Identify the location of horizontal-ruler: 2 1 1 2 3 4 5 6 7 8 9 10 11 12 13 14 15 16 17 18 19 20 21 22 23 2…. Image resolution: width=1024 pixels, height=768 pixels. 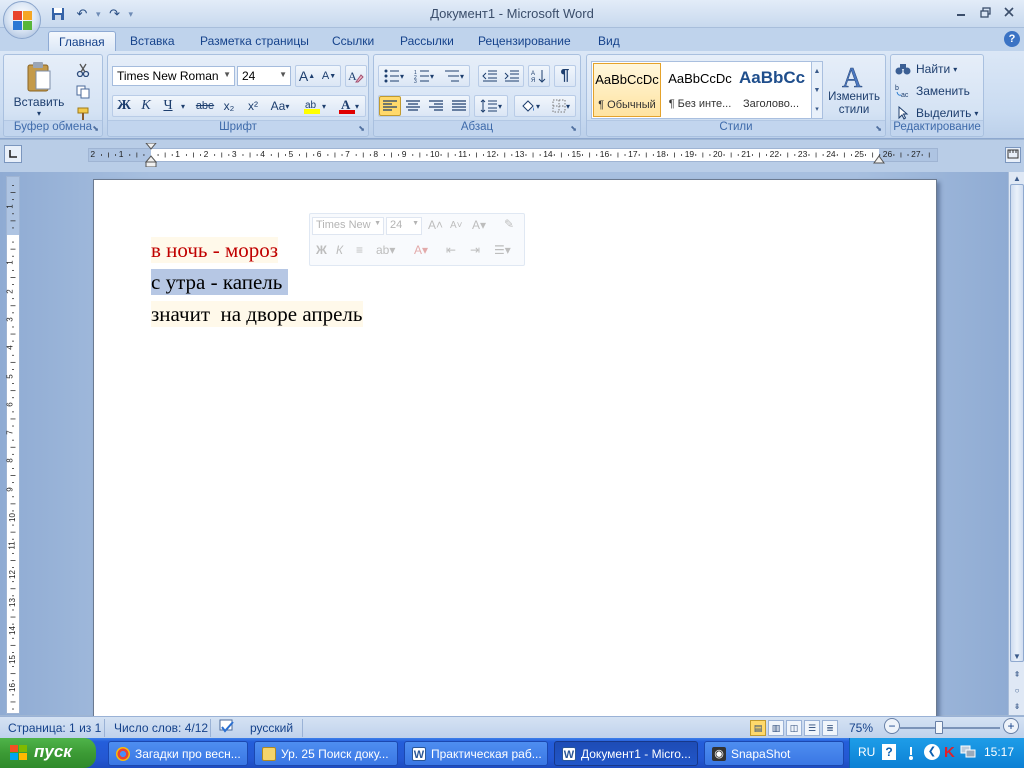
(513, 155).